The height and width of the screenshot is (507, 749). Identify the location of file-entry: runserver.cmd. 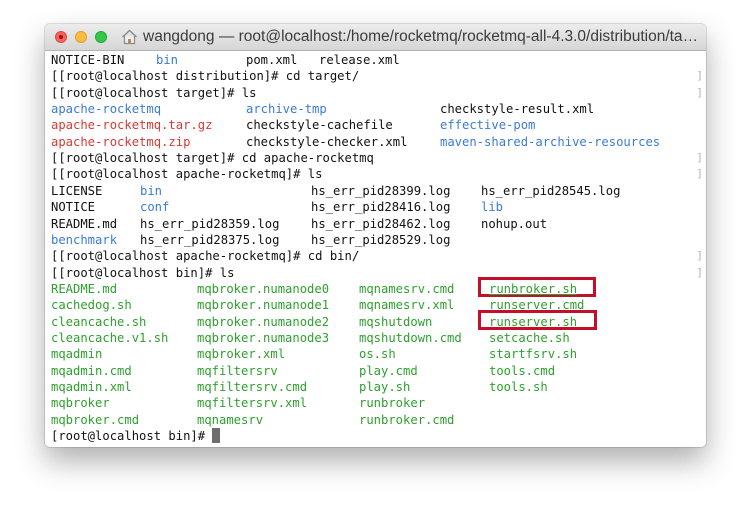
(537, 305).